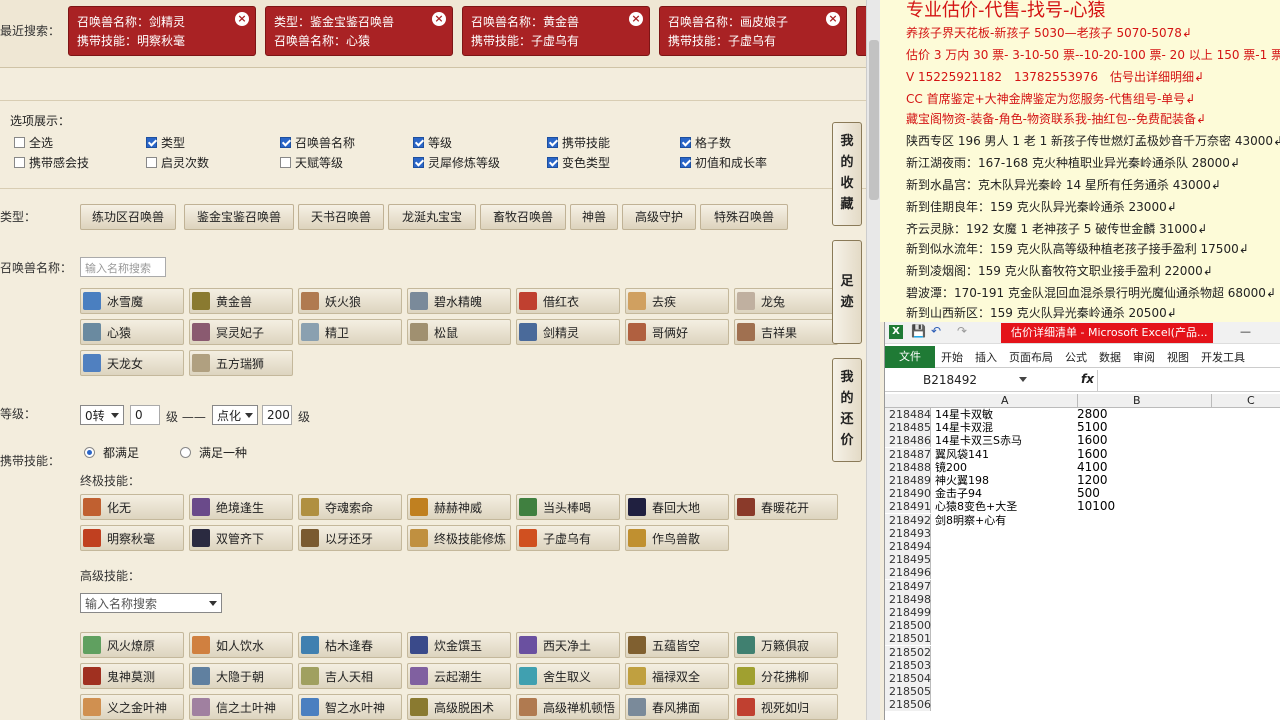 This screenshot has height=720, width=1280. I want to click on row-number: 218503, so click(908, 665).